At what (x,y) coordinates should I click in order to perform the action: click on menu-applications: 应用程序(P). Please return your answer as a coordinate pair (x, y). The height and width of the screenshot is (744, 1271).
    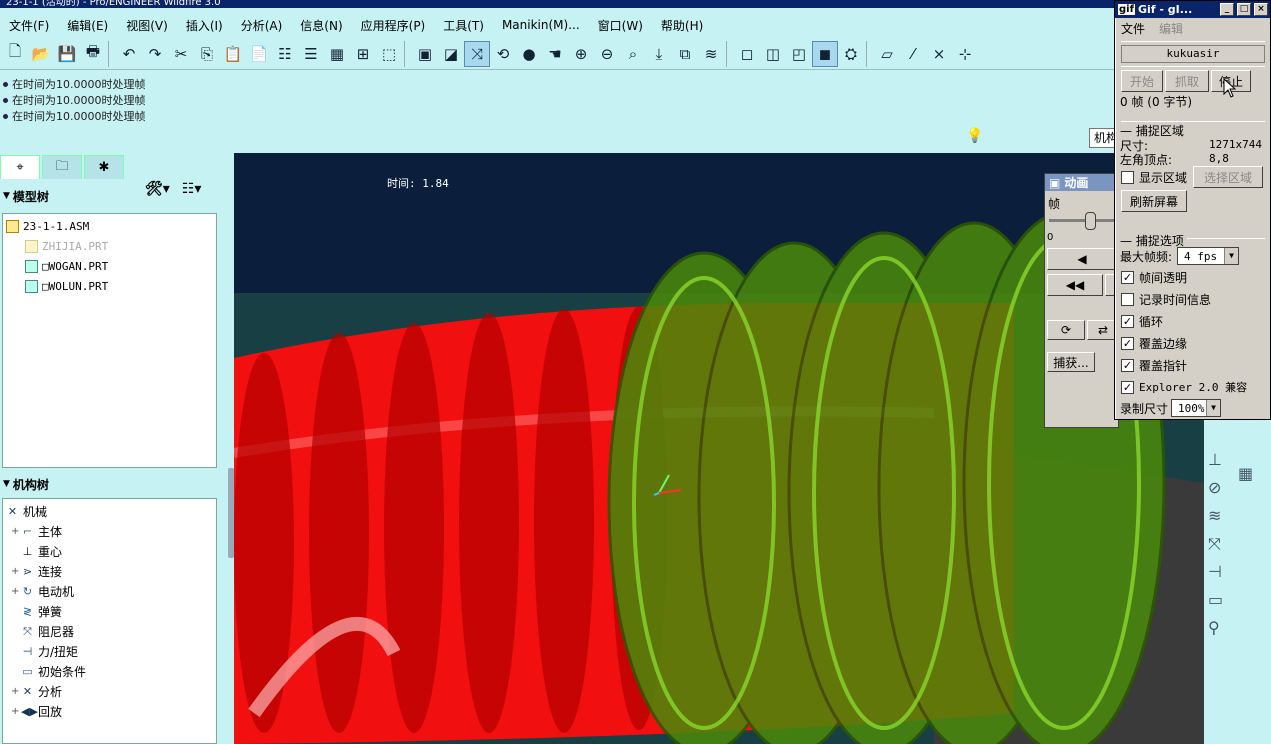
    Looking at the image, I should click on (393, 25).